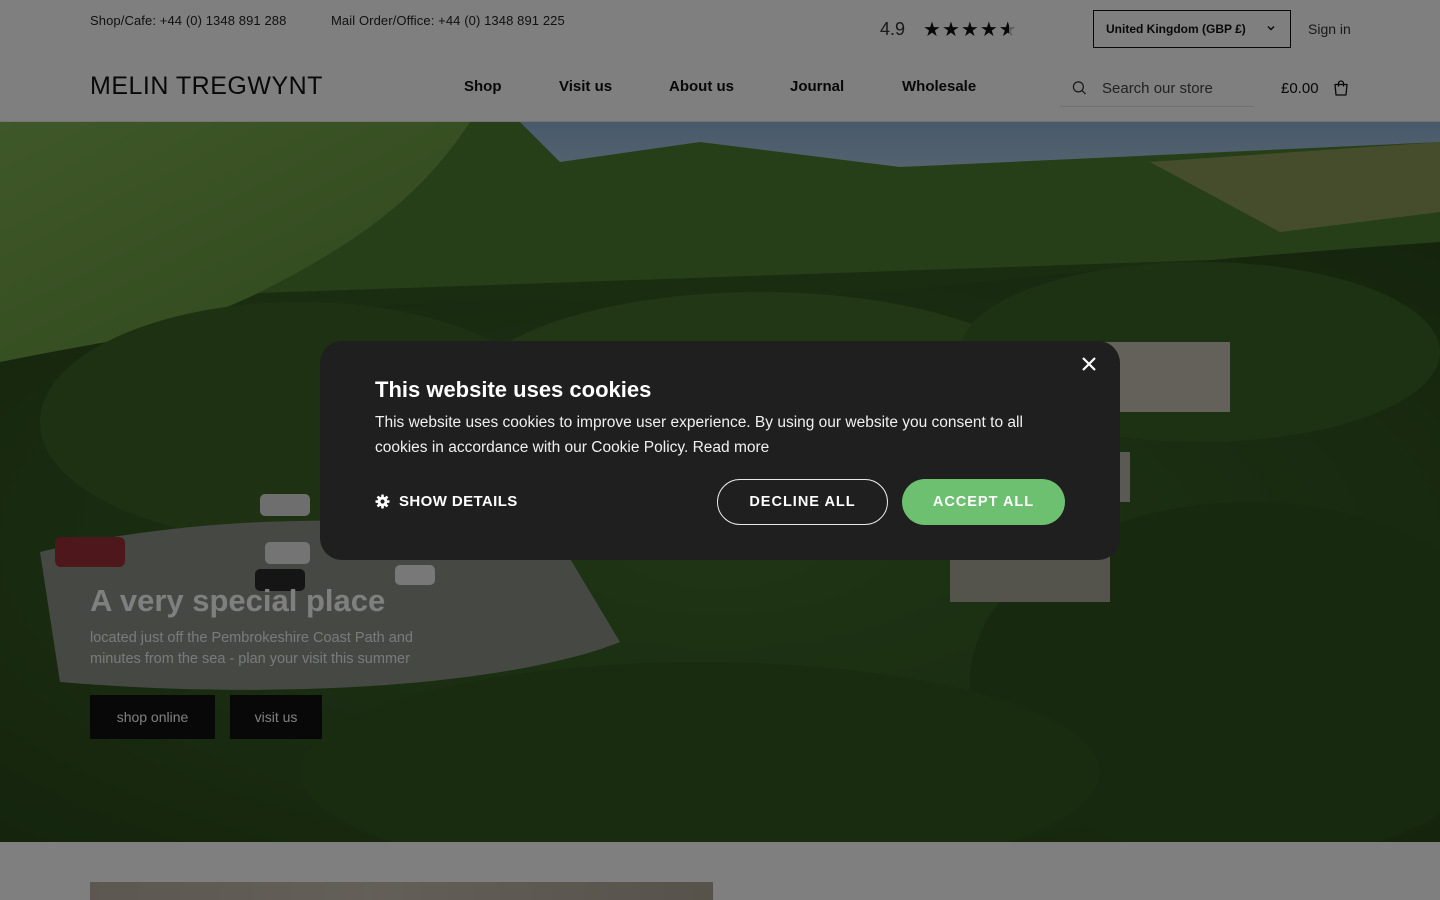 The width and height of the screenshot is (1440, 900). I want to click on show-details-label: SHOW DETAILS, so click(458, 501).